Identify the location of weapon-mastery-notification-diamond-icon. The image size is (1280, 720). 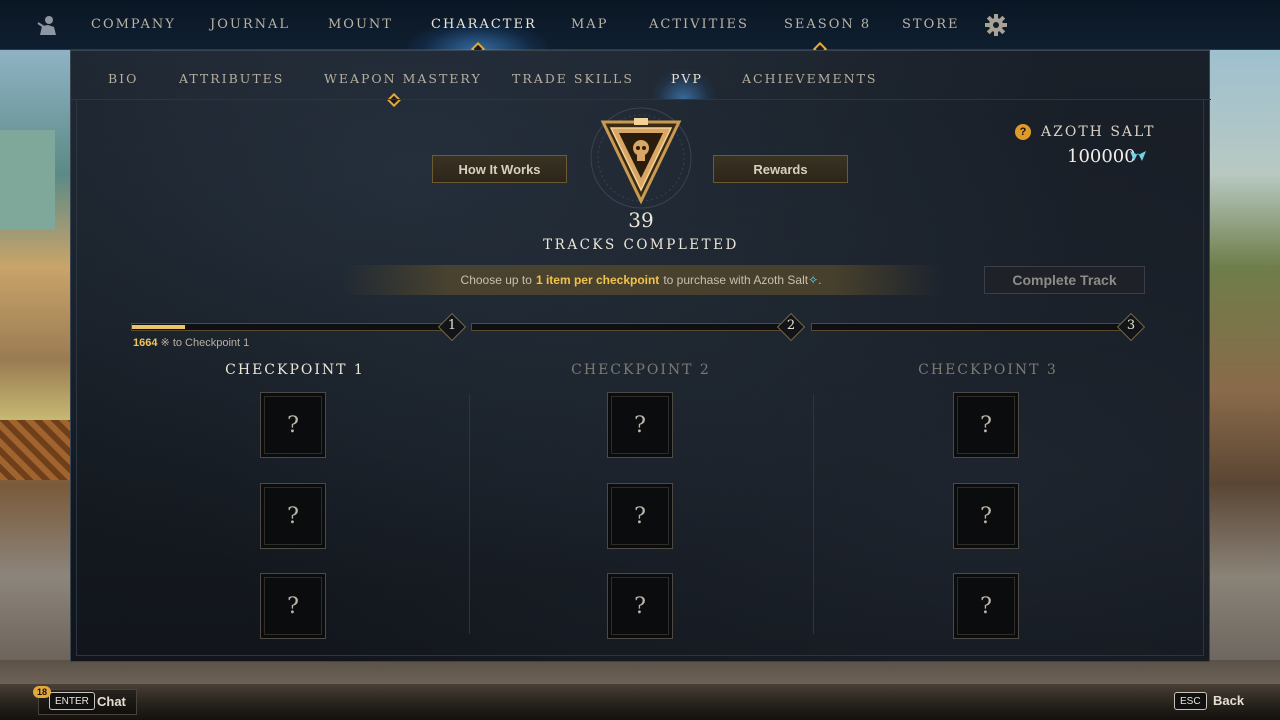
(394, 100).